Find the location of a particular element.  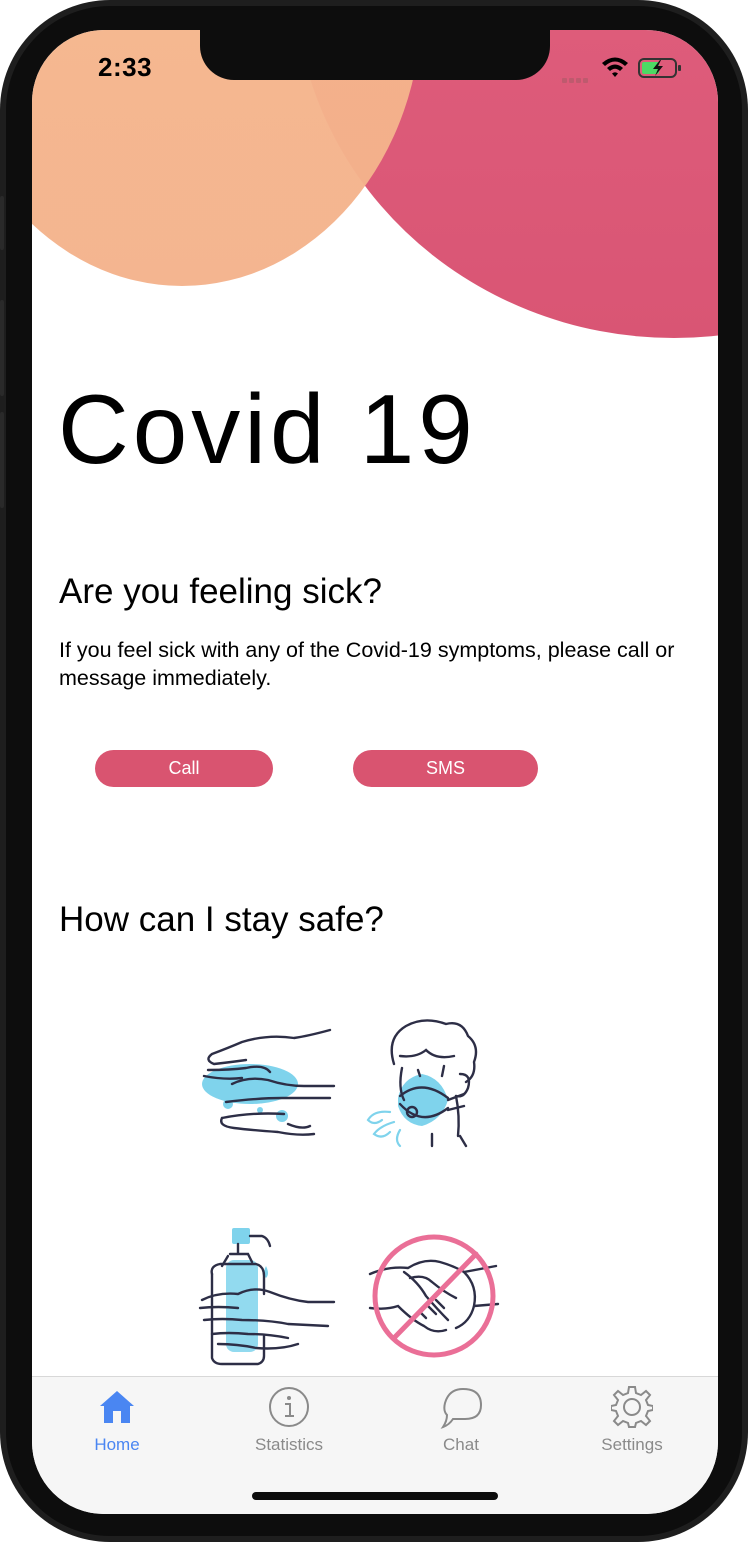

call-button: Call is located at coordinates (184, 768).